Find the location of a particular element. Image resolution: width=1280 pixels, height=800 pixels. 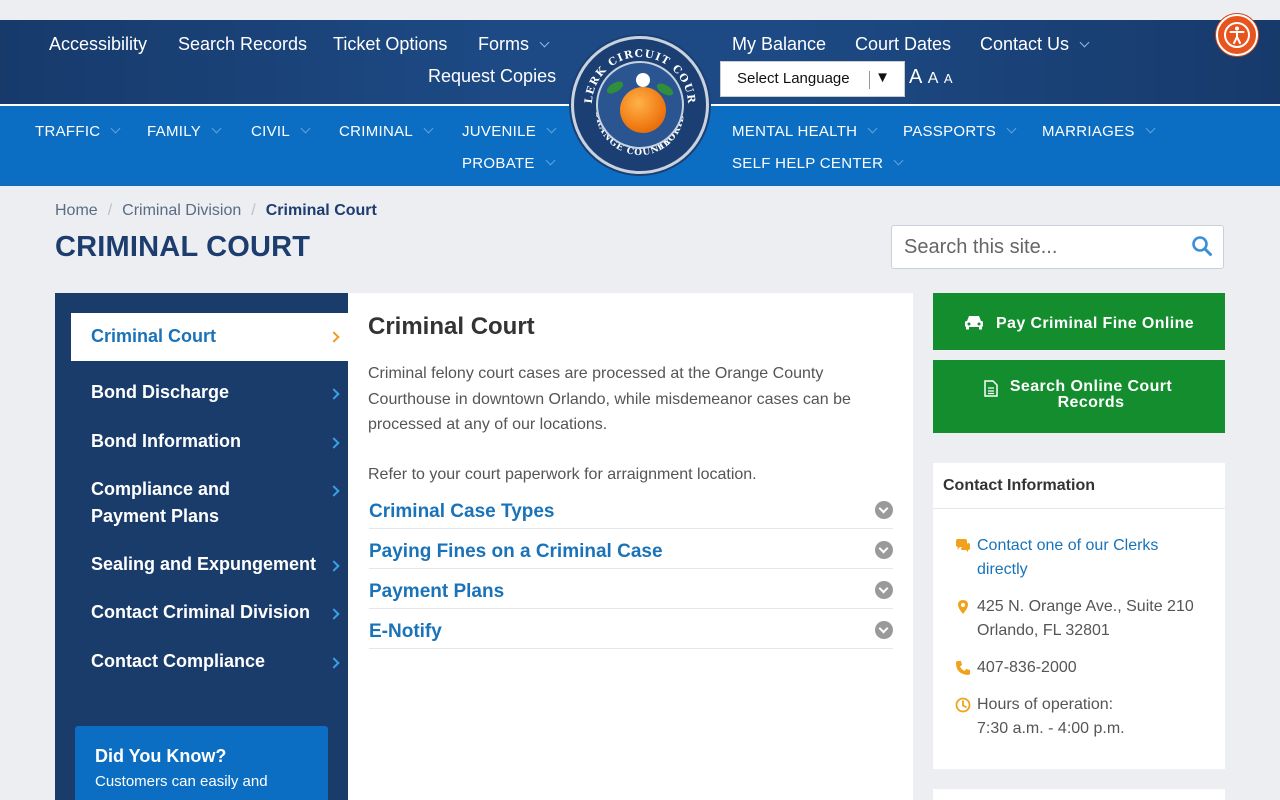

page-title: CRIMINAL COURT is located at coordinates (183, 247).